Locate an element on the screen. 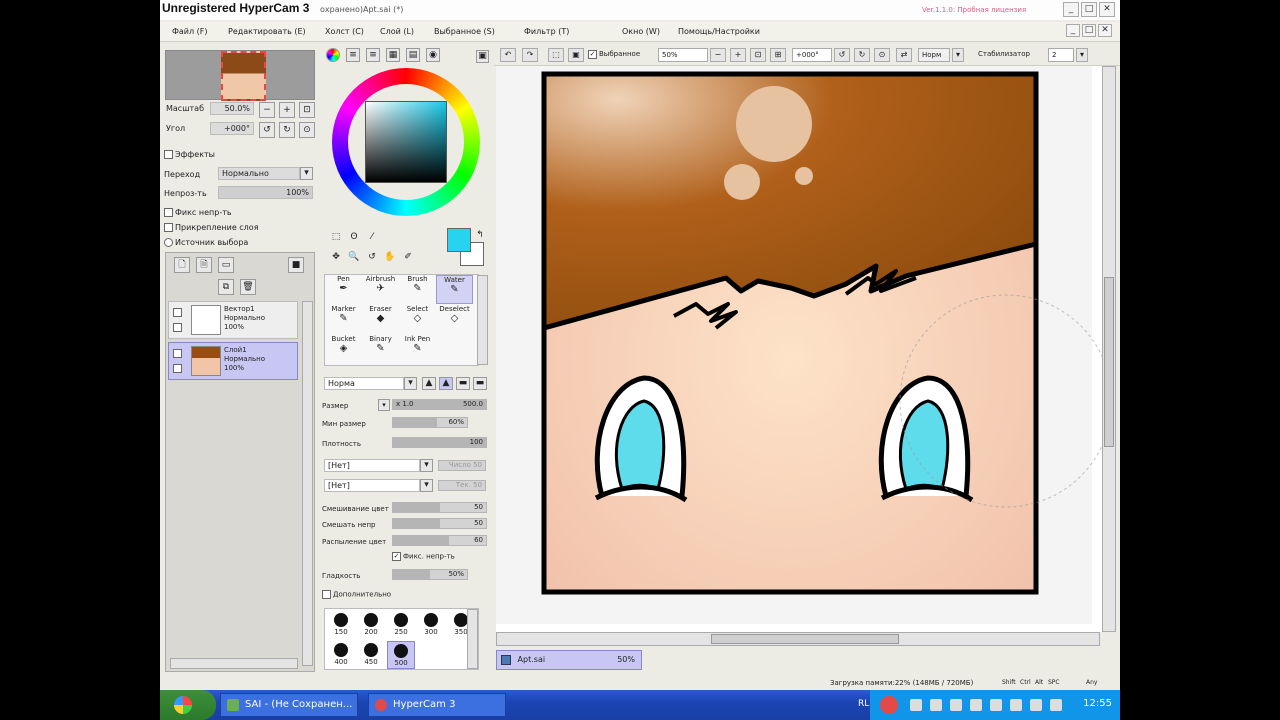  dilution-slider: 50 is located at coordinates (439, 523).